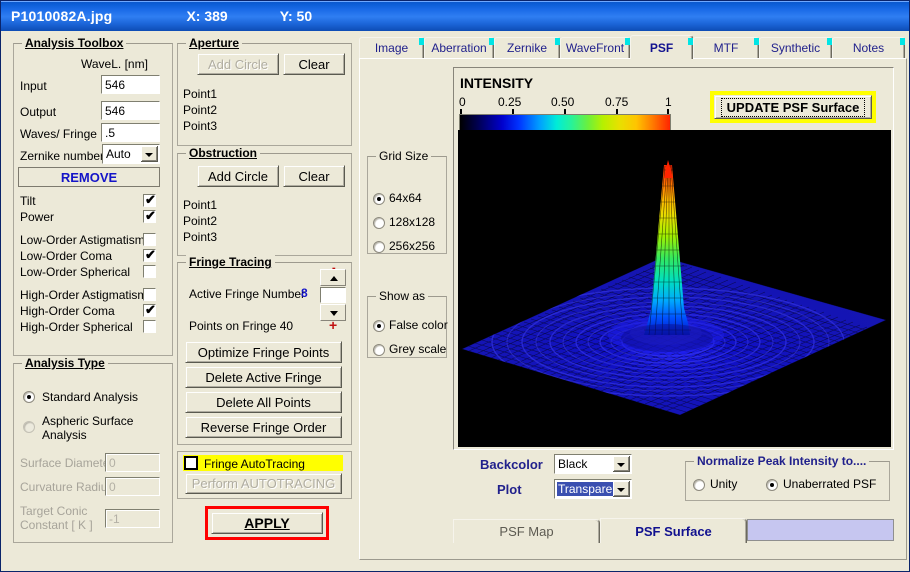 This screenshot has height=572, width=910. I want to click on update-psf-surface-button: UPDATE PSF Surface, so click(793, 107).